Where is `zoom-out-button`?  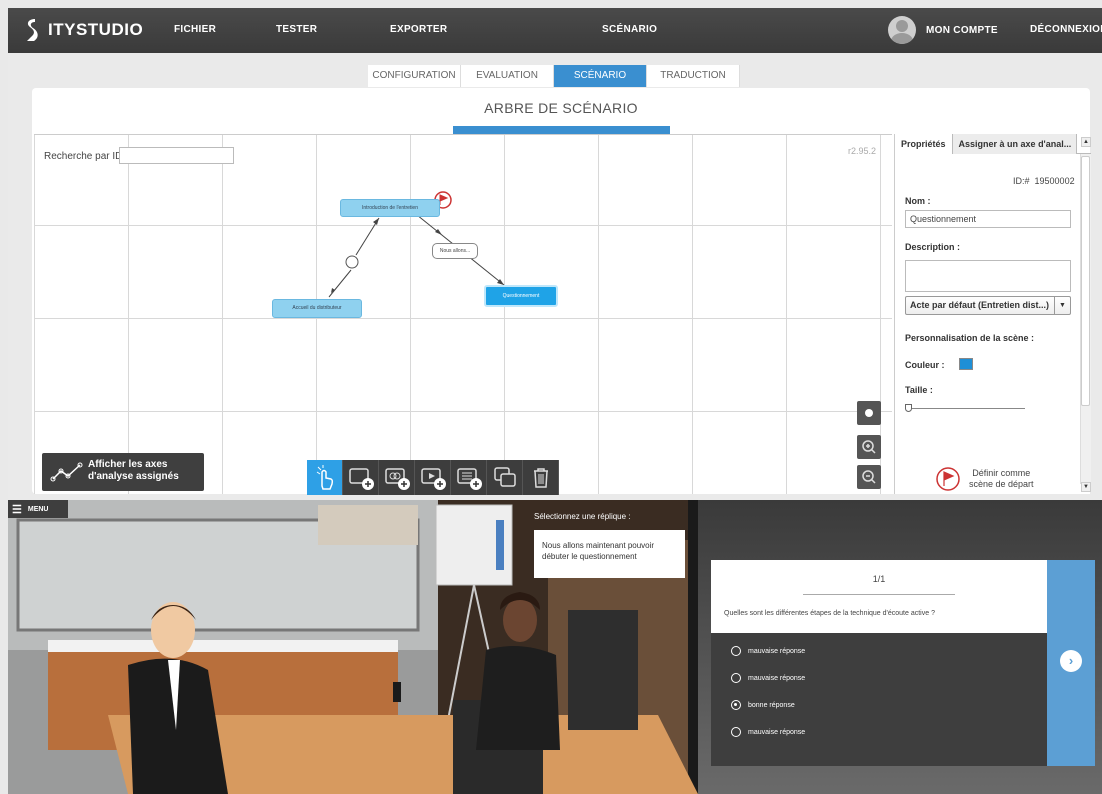
zoom-out-button is located at coordinates (869, 477).